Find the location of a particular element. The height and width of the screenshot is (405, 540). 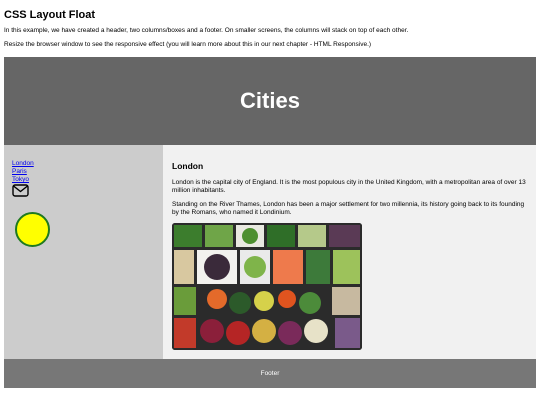

nav-item-paris: Paris is located at coordinates (87, 172).